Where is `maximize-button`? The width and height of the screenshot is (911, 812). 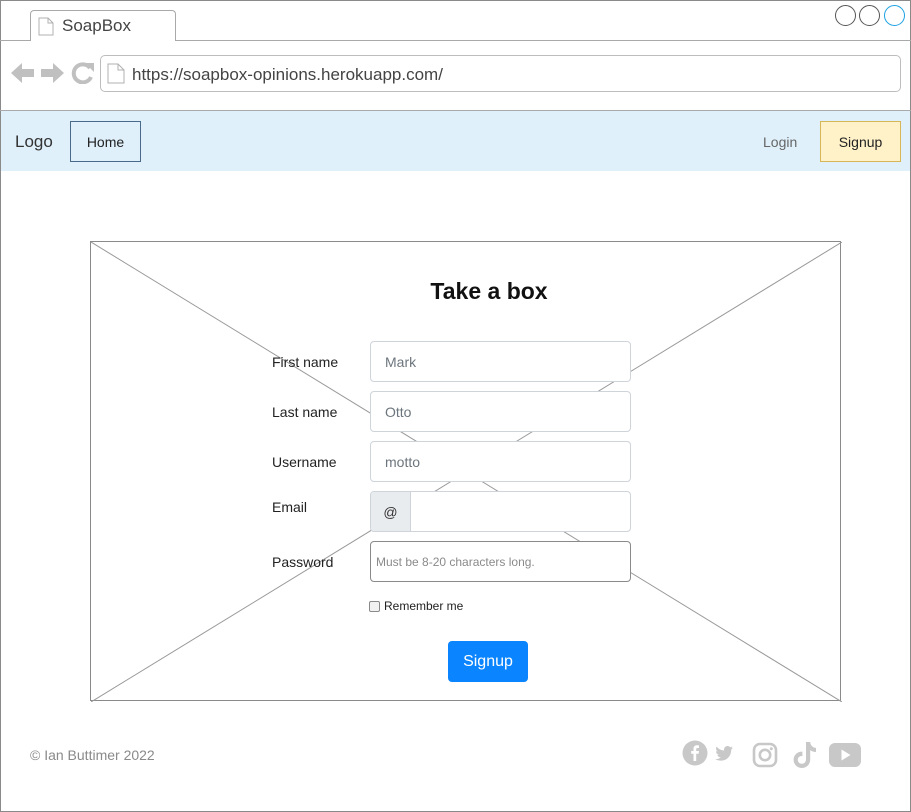
maximize-button is located at coordinates (869, 15).